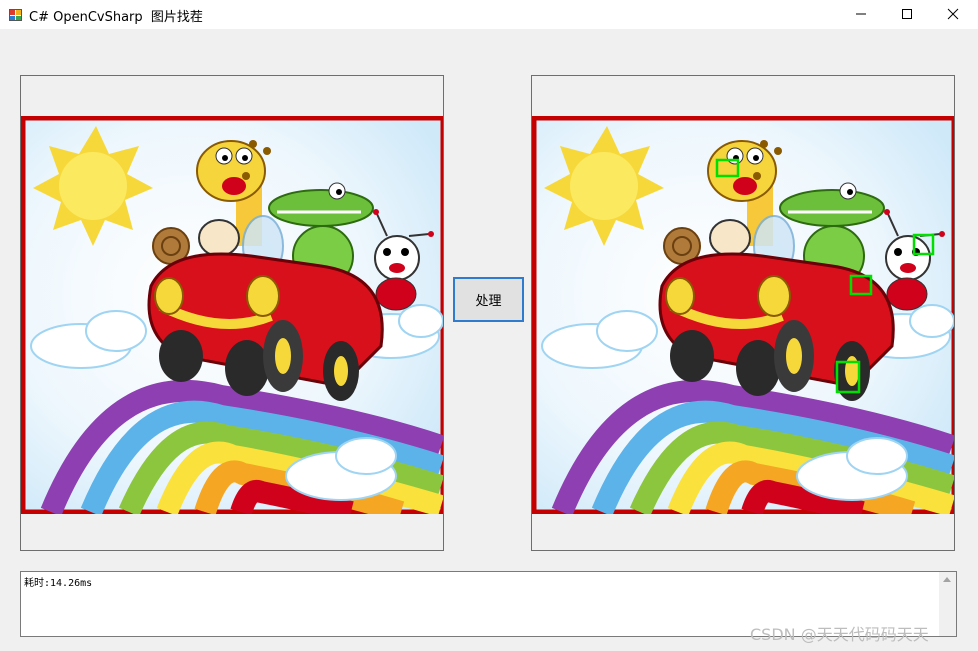 The width and height of the screenshot is (978, 651). What do you see at coordinates (116, 17) in the screenshot?
I see `window-title: C# OpenCvSharp 图片找茬` at bounding box center [116, 17].